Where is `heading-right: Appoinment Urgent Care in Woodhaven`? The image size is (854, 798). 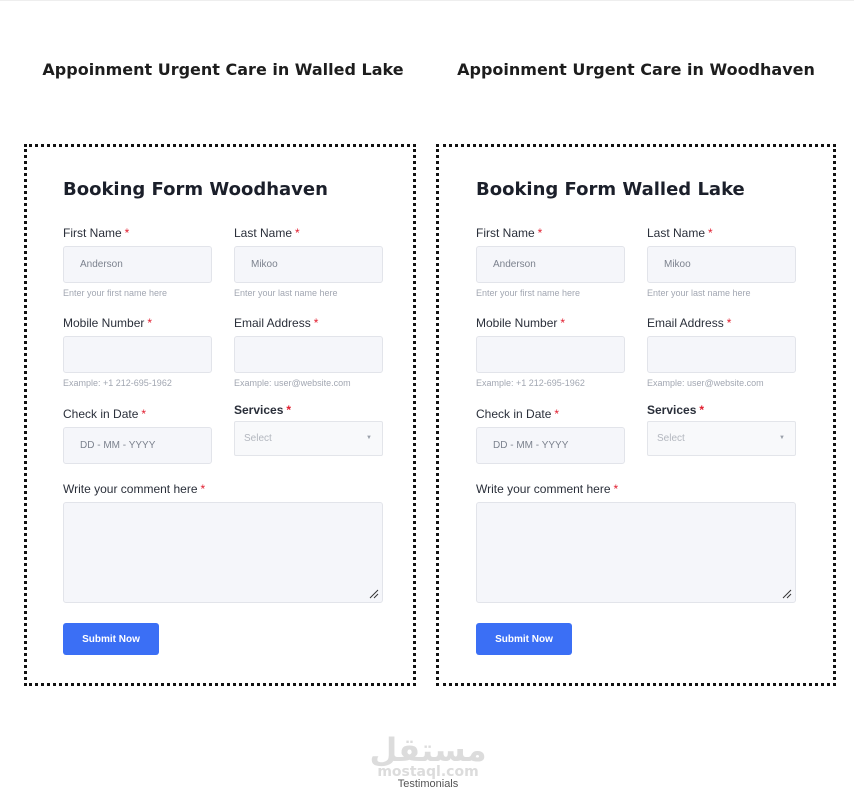 heading-right: Appoinment Urgent Care in Woodhaven is located at coordinates (636, 69).